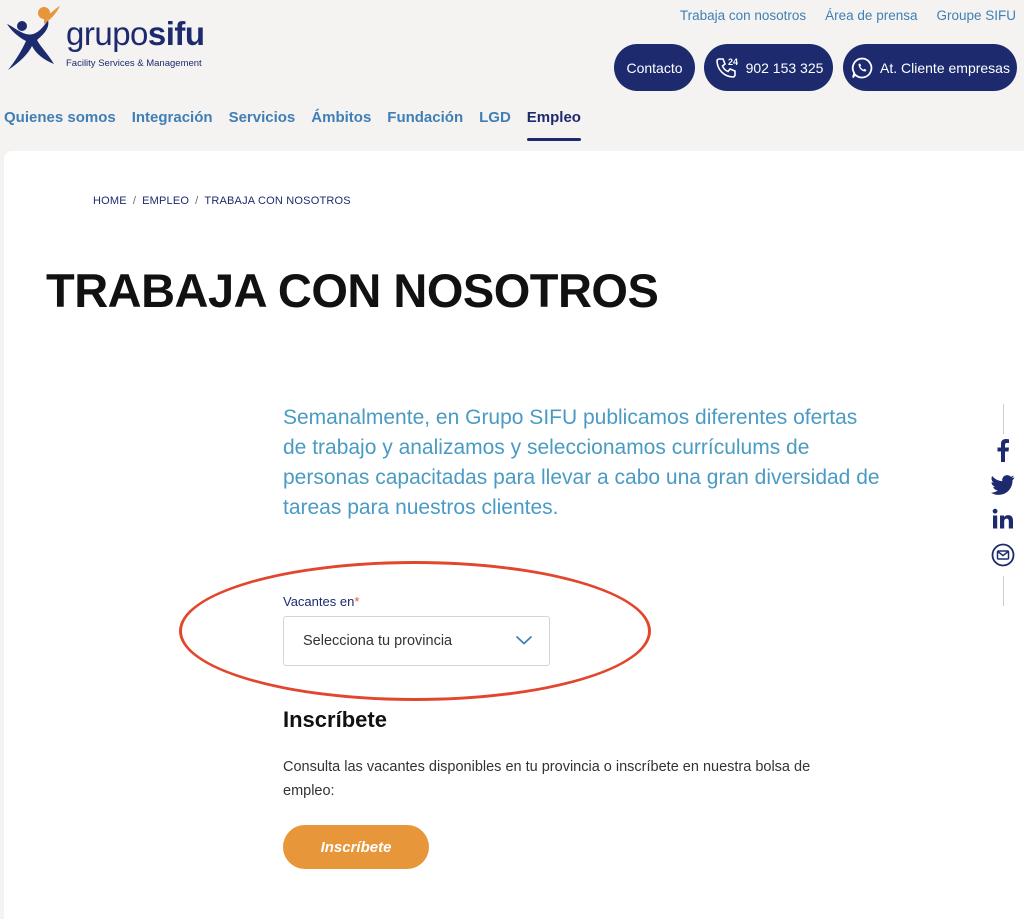 The width and height of the screenshot is (1024, 919). I want to click on linkedin-icon, so click(1003, 521).